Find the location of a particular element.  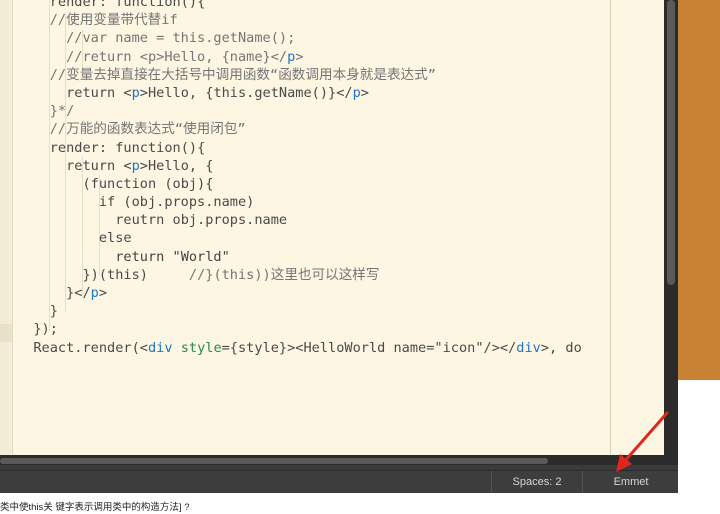

code-line: (function (obj){ is located at coordinates (313, 184).